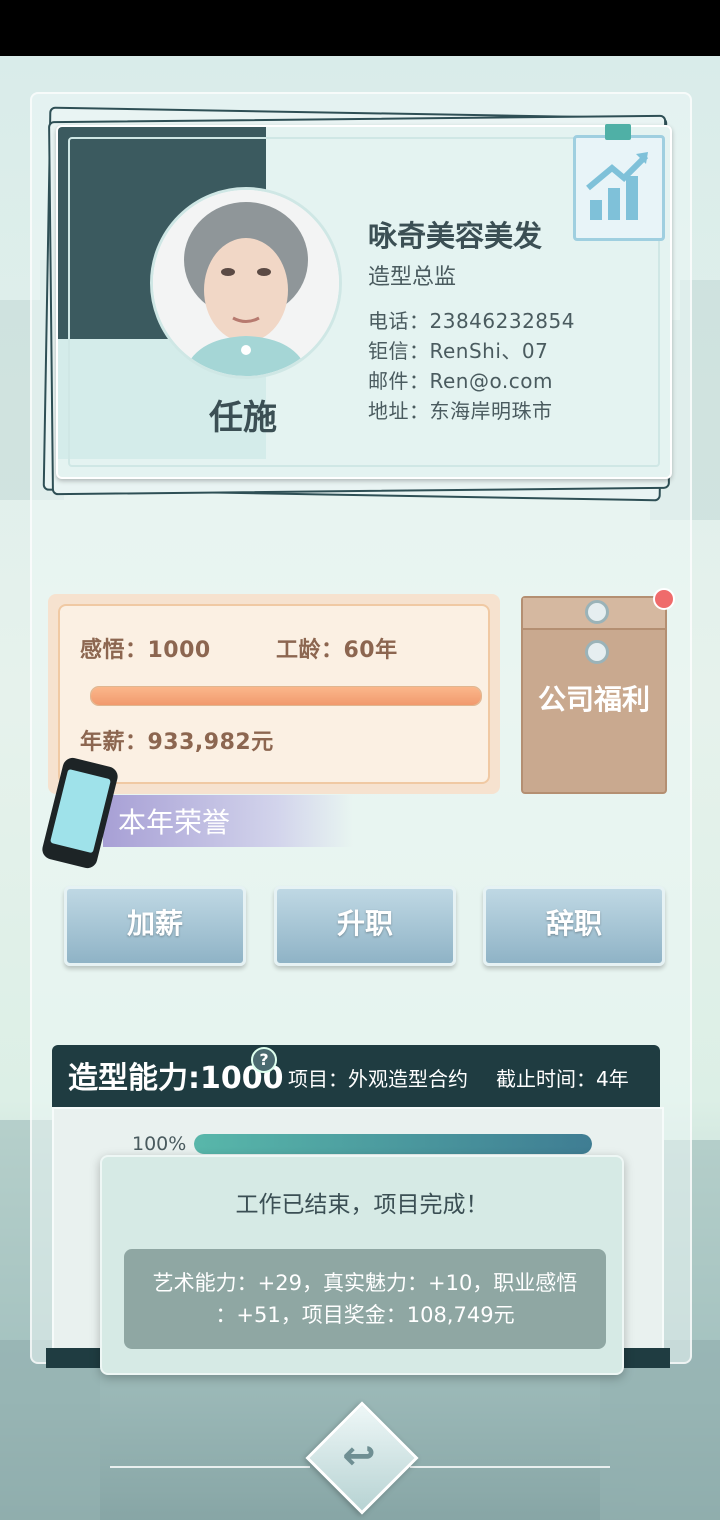 The width and height of the screenshot is (720, 1520). Describe the element at coordinates (378, 1079) in the screenshot. I see `project-name: 项目：外观造型合约` at that location.